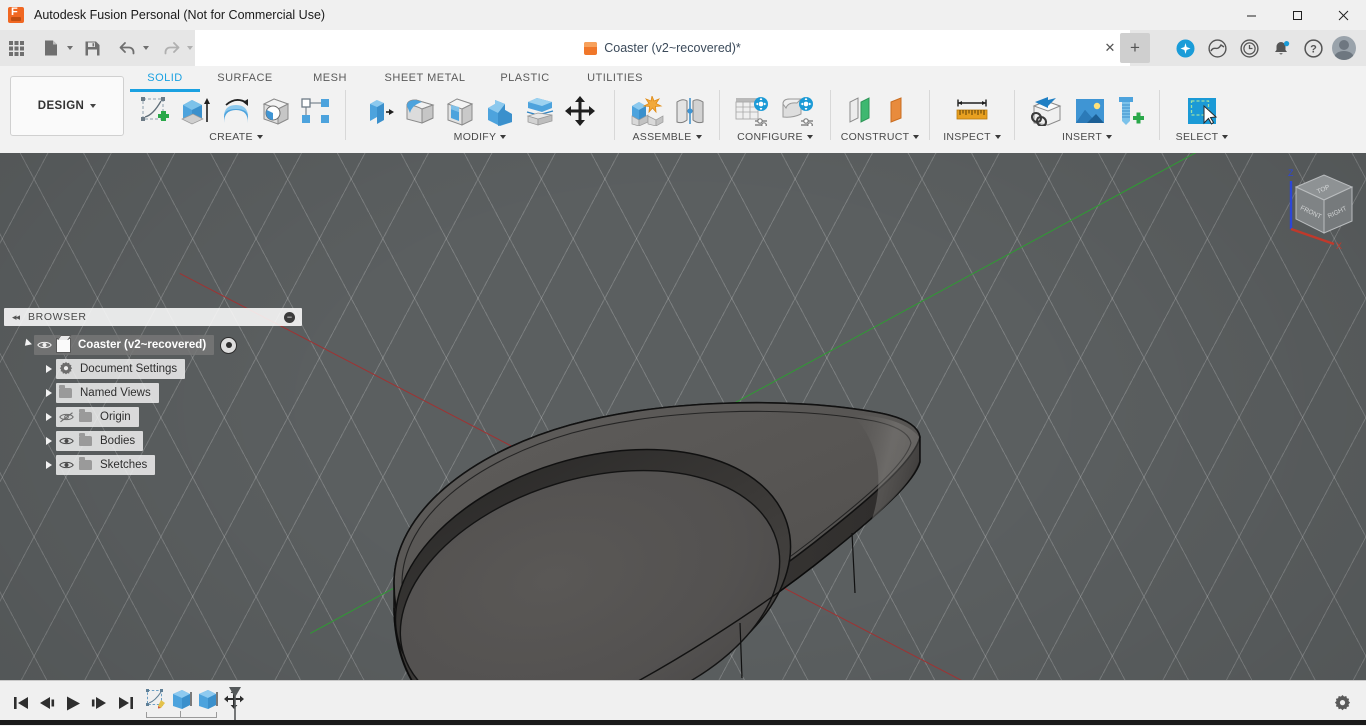 The height and width of the screenshot is (726, 1366). I want to click on notifications-icon, so click(1281, 48).